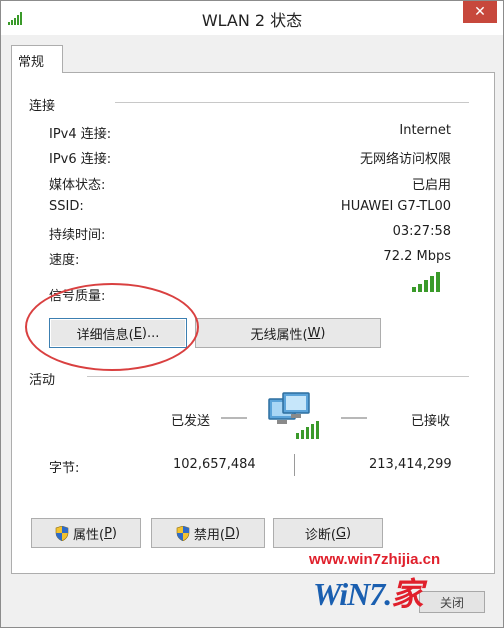  What do you see at coordinates (64, 468) in the screenshot?
I see `bytes-label: 字节:` at bounding box center [64, 468].